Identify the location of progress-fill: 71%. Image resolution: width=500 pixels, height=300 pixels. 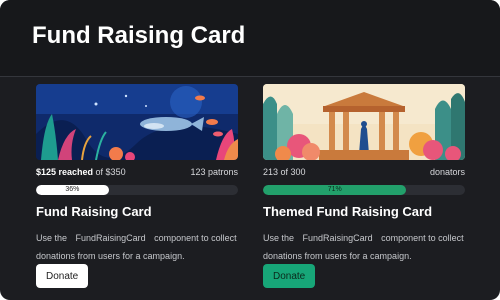
(335, 190).